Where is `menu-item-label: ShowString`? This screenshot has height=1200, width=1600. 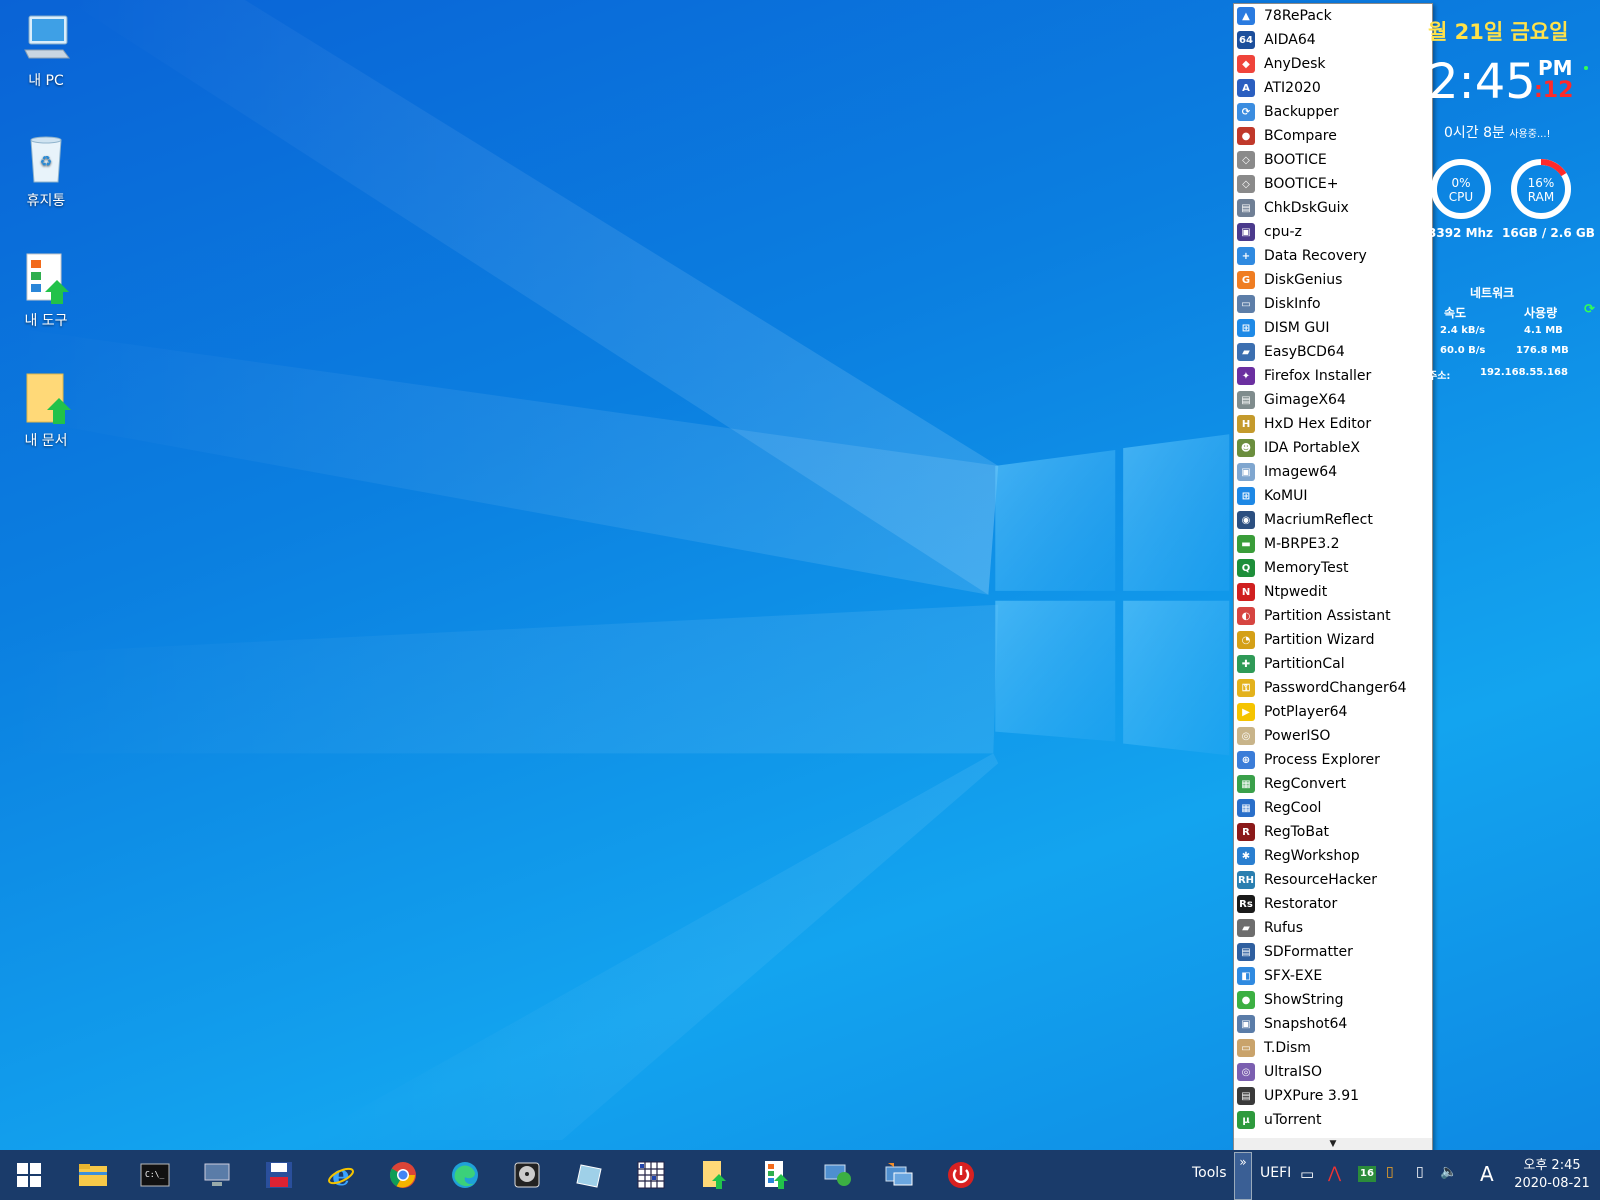
menu-item-label: ShowString is located at coordinates (1304, 1000).